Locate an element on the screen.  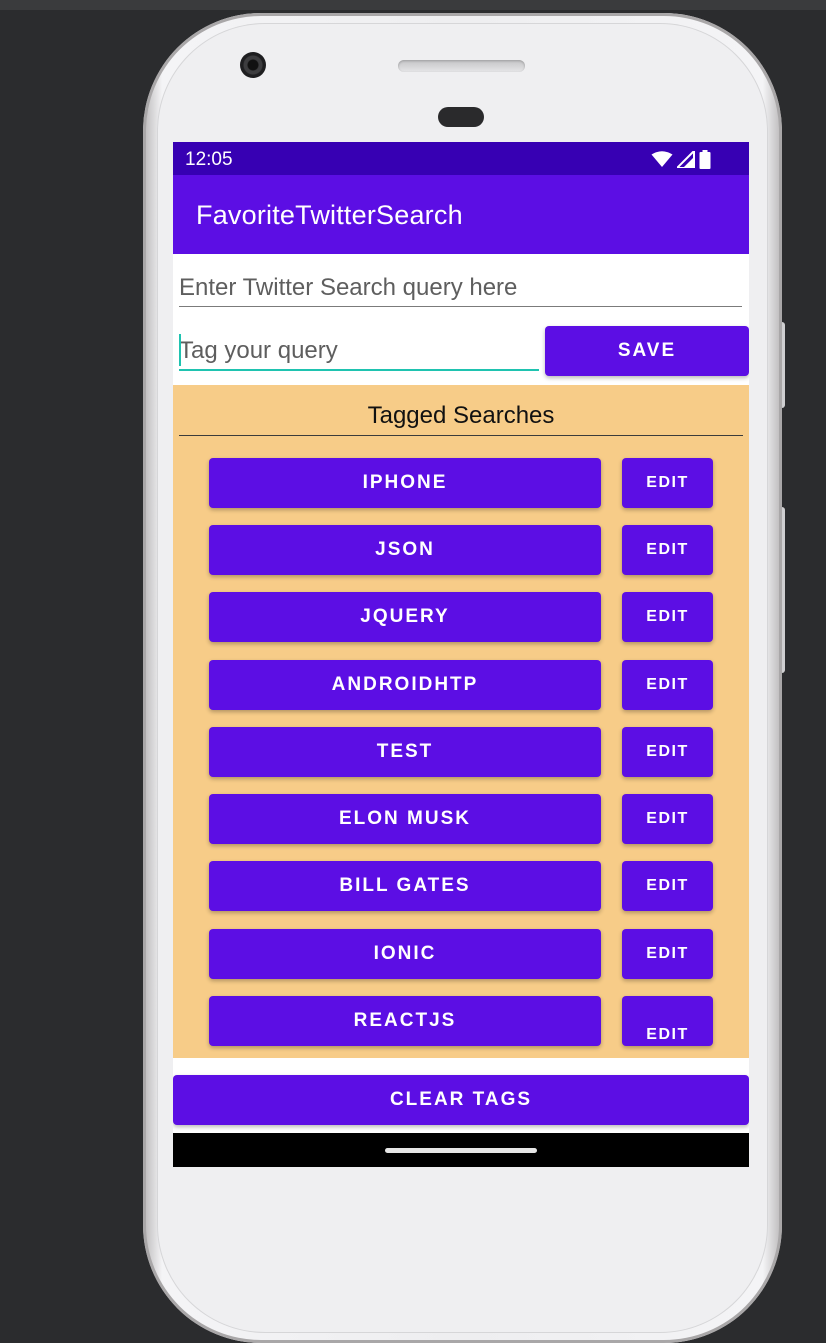
edit-button-json: EDIT is located at coordinates (667, 550).